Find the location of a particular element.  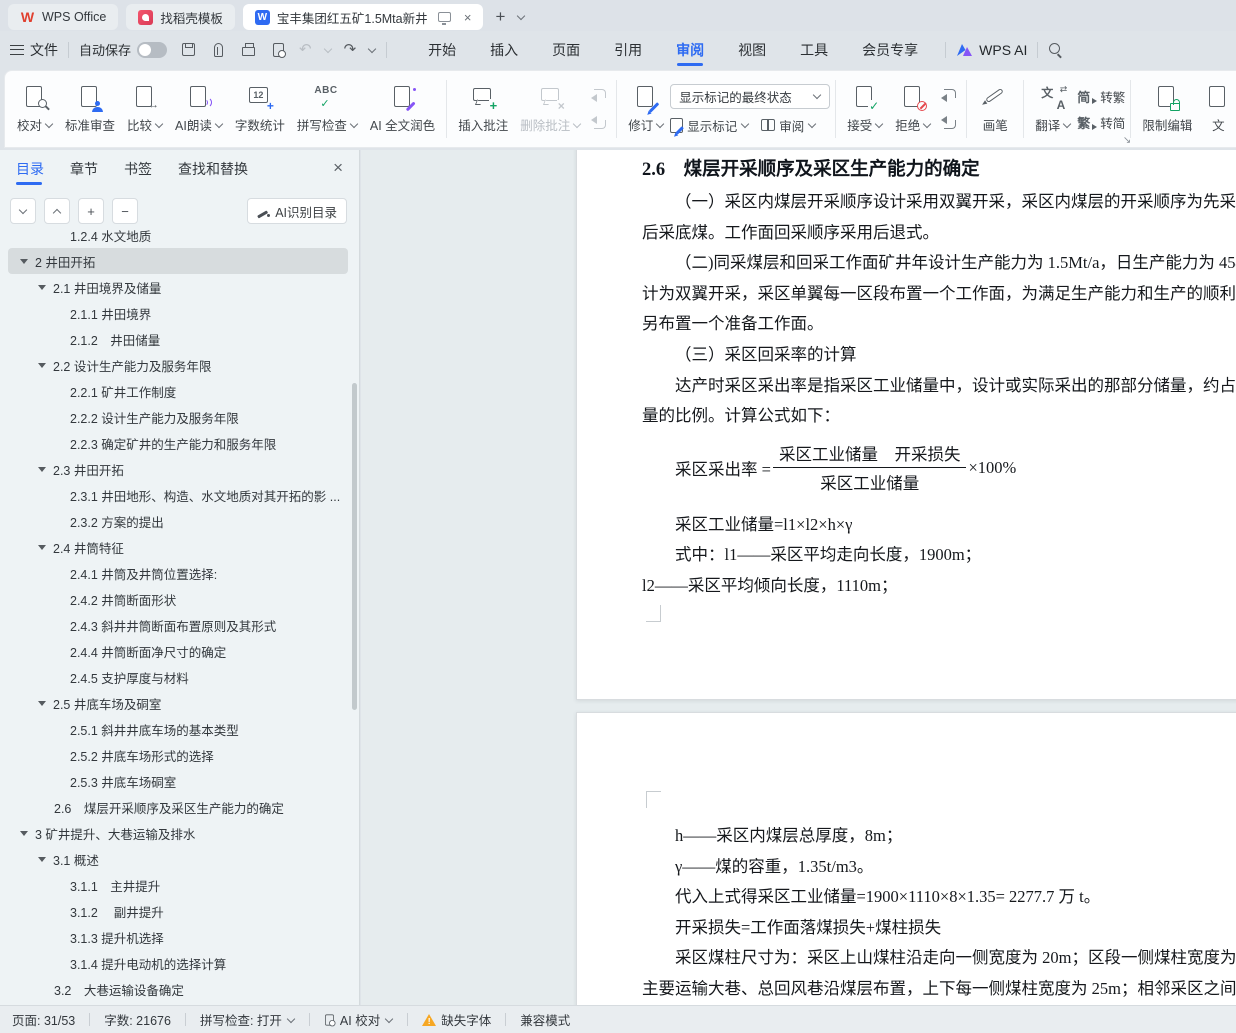

clipped-ribbon-button: 文 is located at coordinates (1217, 109).